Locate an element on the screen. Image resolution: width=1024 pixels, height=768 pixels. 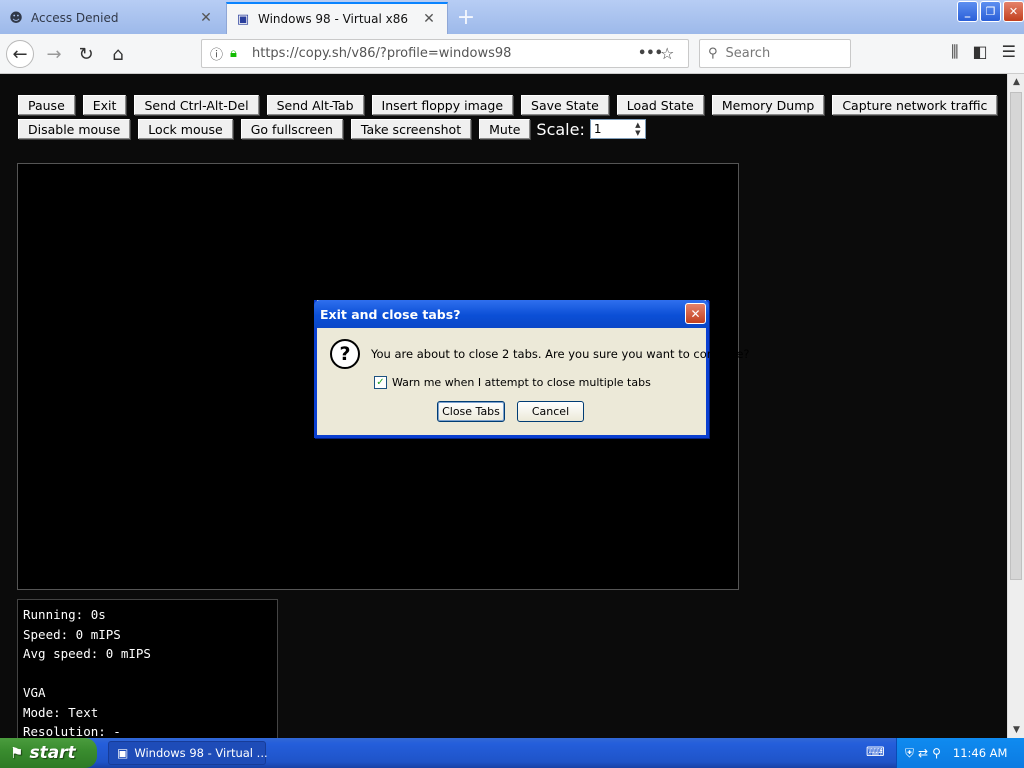
cancel-button: Cancel is located at coordinates (550, 411).